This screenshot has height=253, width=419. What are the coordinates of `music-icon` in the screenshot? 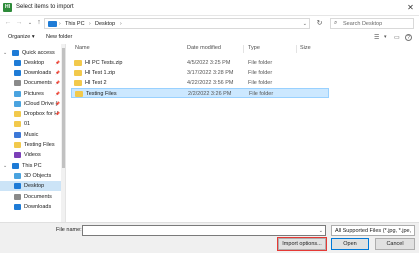 It's located at (17, 135).